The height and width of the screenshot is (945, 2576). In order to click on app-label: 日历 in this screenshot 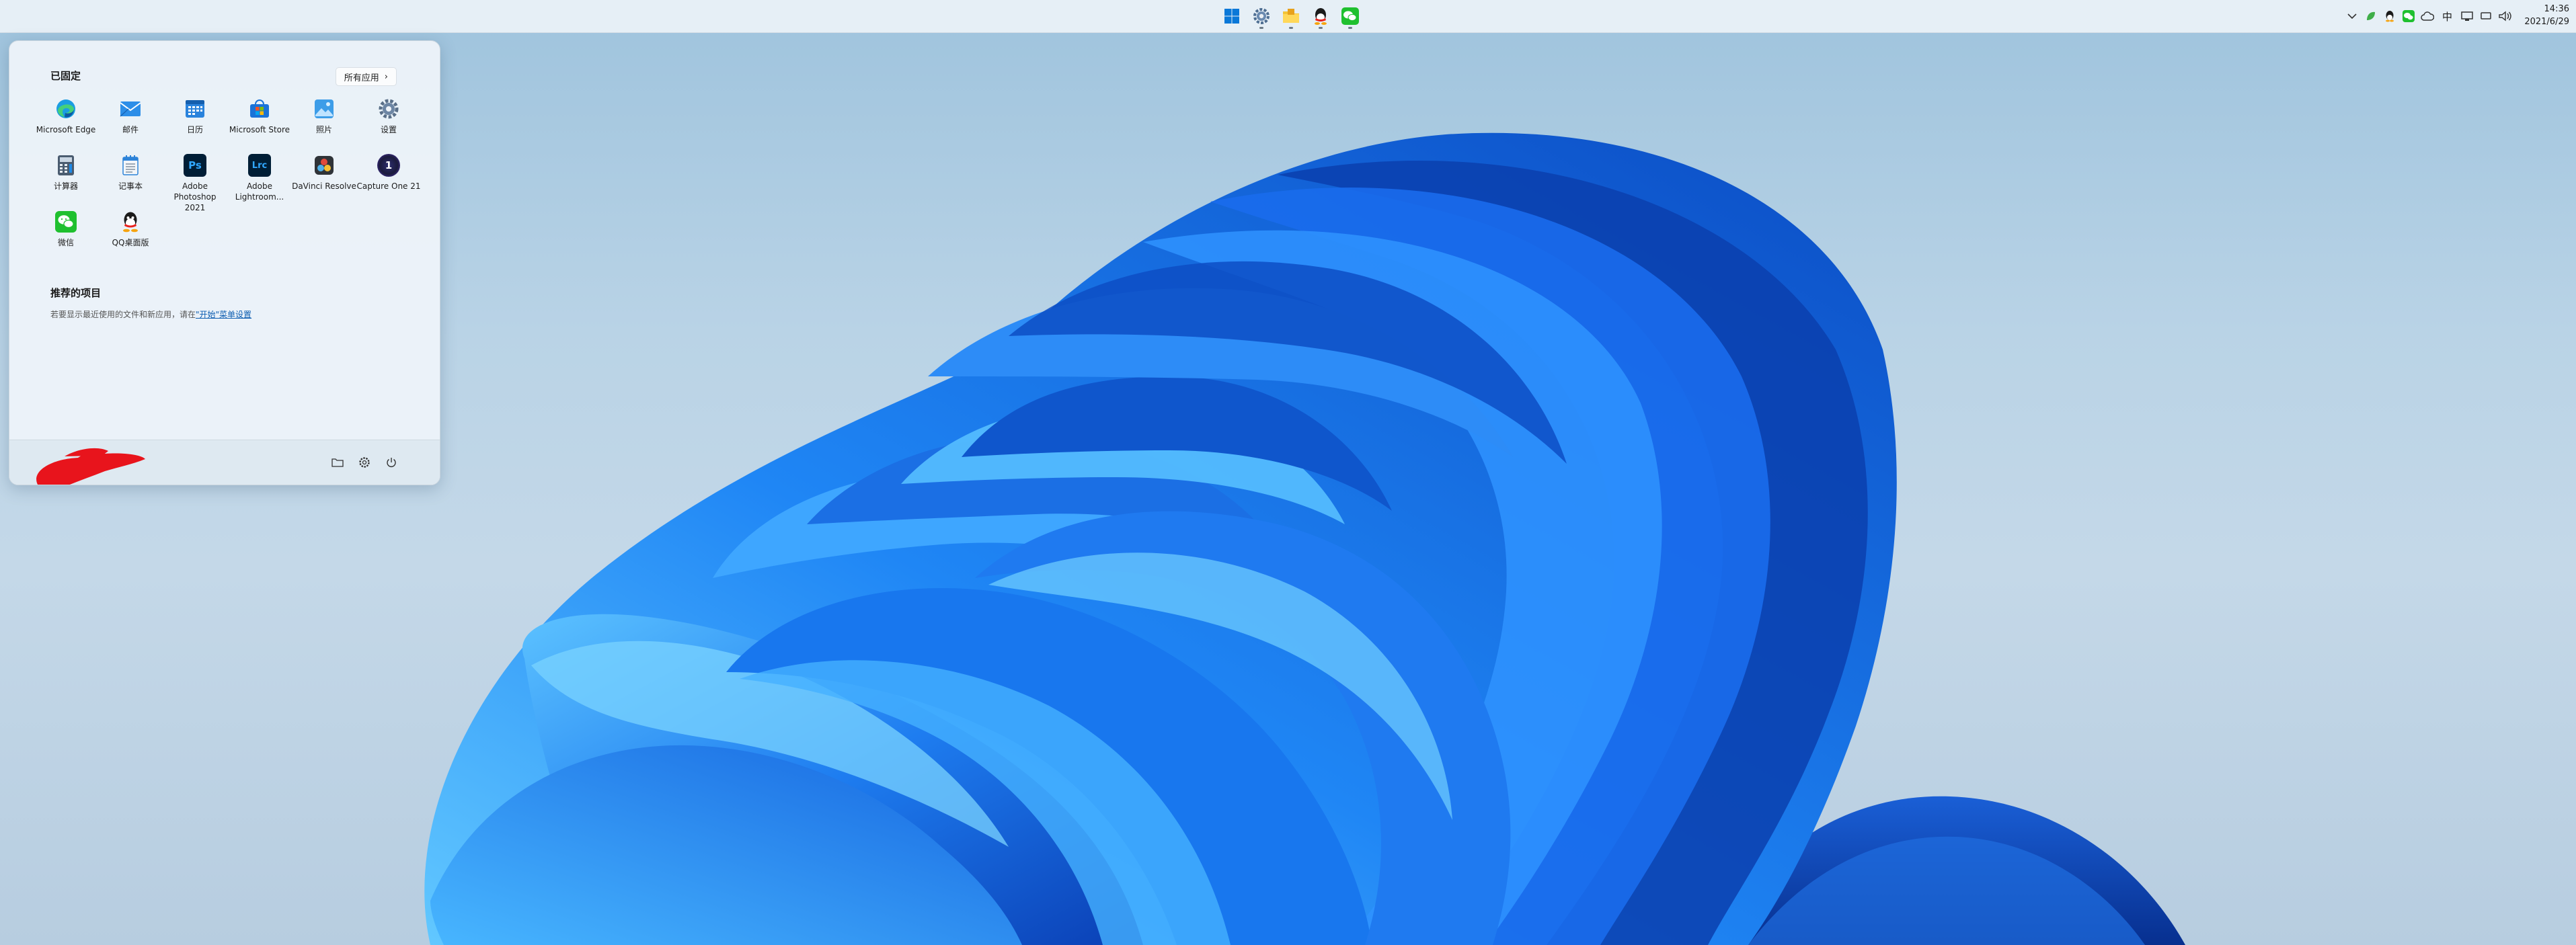, I will do `click(194, 129)`.